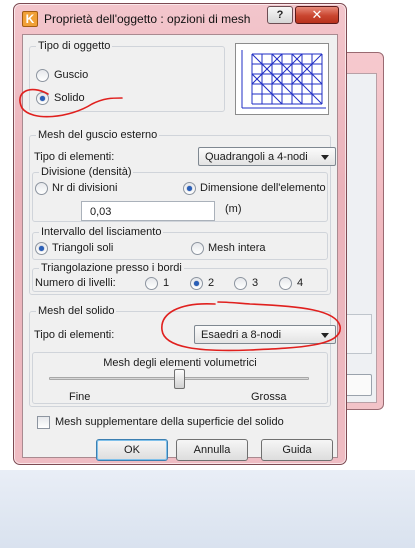 This screenshot has width=415, height=548. I want to click on app-icon: K, so click(30, 19).